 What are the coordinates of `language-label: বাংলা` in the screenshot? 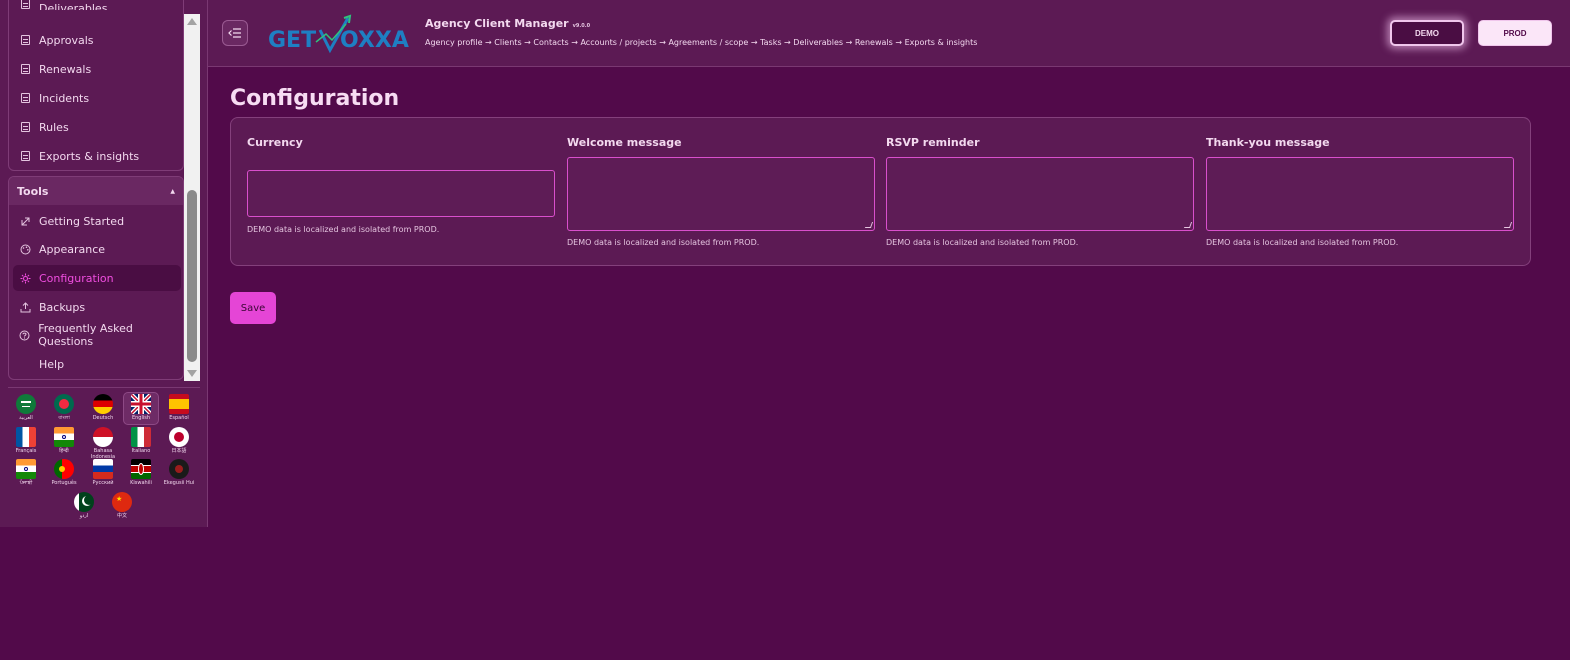 It's located at (64, 418).